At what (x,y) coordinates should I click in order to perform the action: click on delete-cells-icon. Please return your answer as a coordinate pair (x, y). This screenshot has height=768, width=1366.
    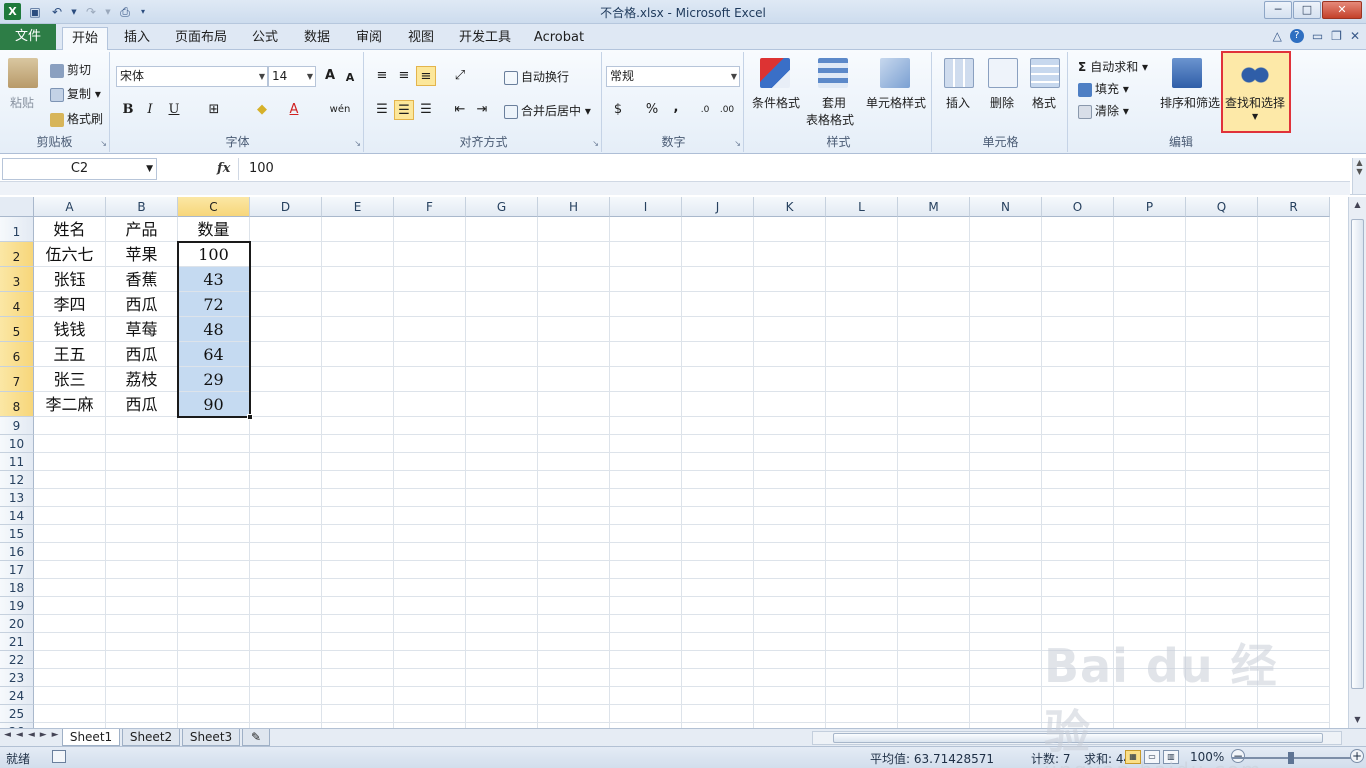
    Looking at the image, I should click on (1003, 73).